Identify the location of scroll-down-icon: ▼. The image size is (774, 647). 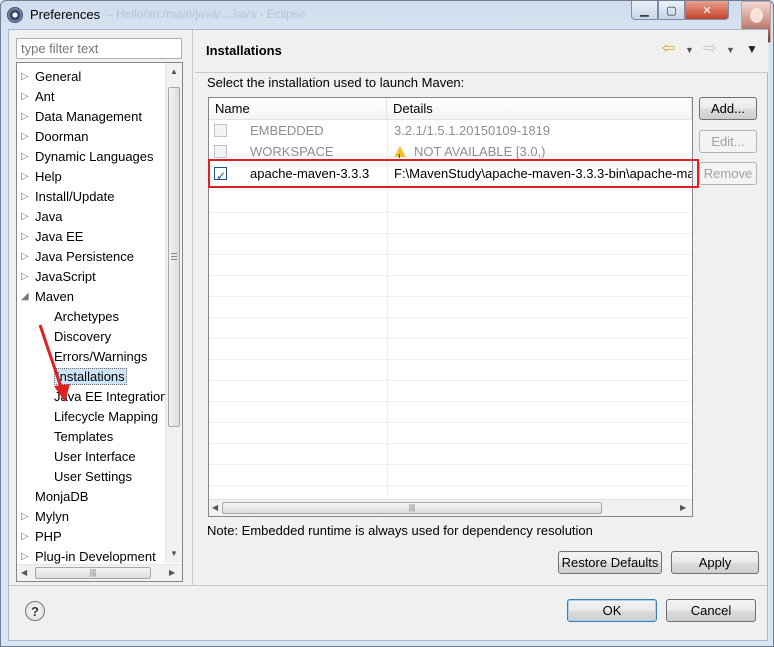
(174, 553).